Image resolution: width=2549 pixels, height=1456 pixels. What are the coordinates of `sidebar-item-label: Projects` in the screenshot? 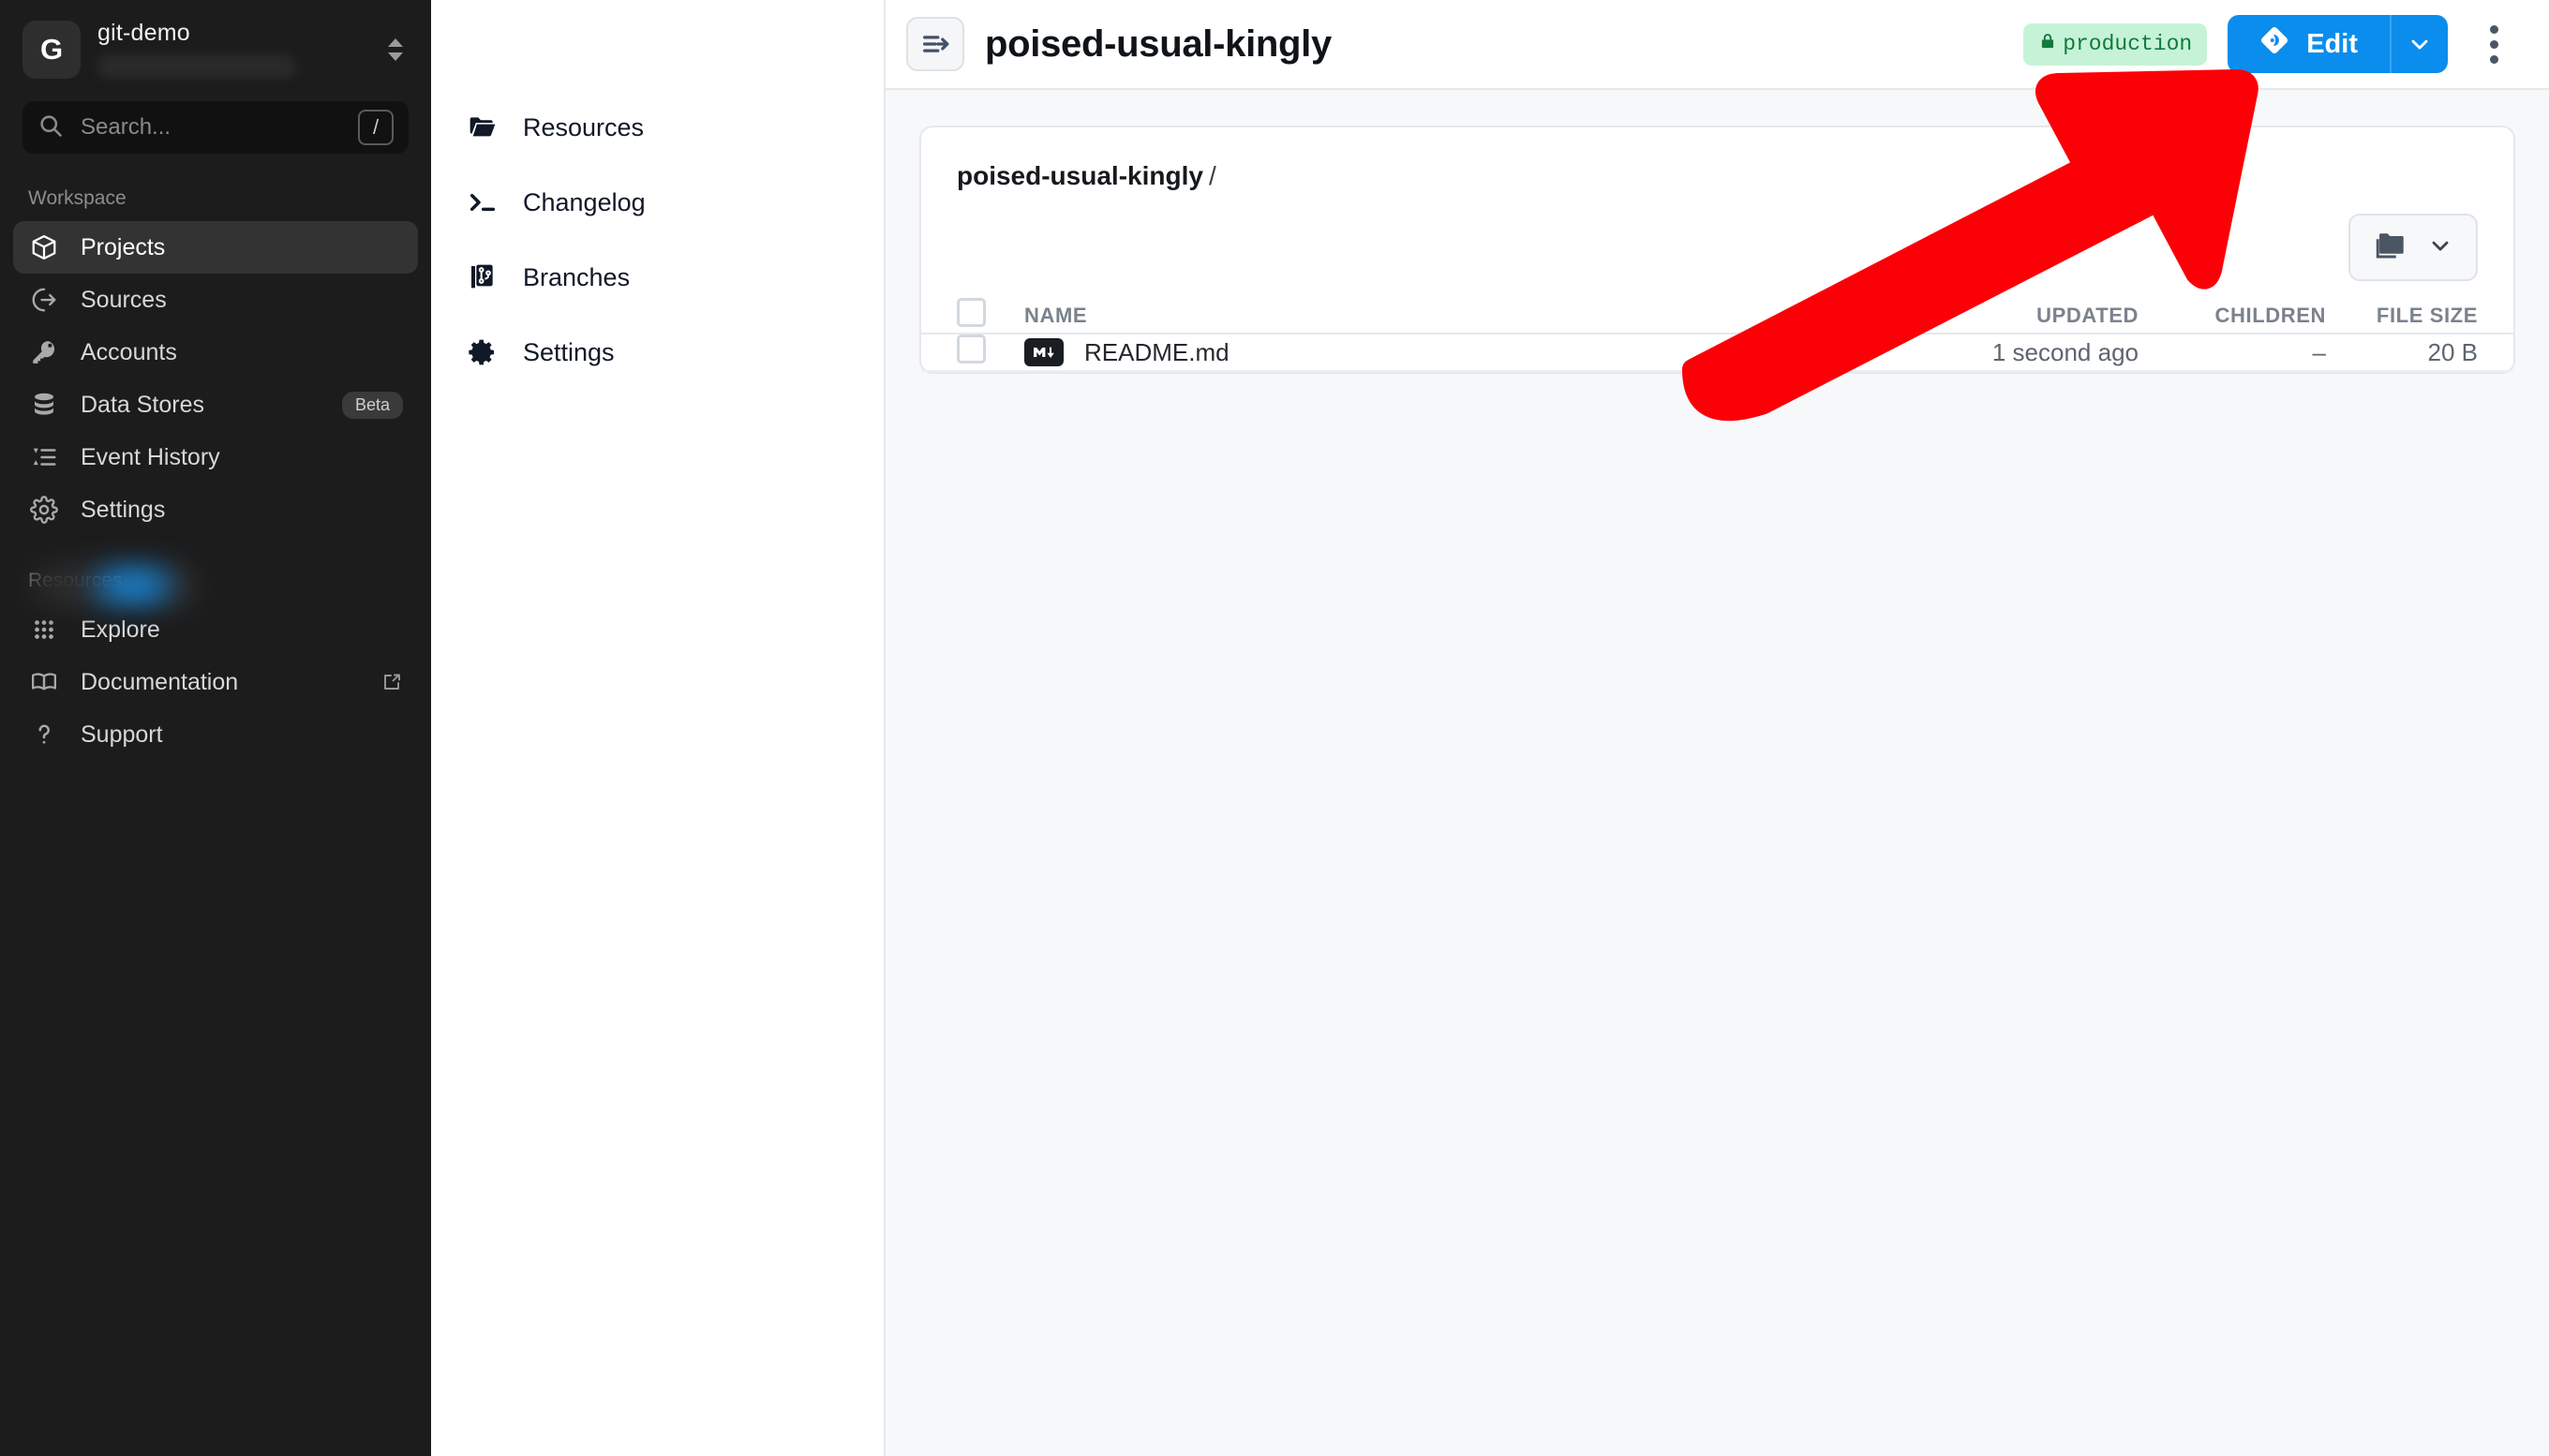 It's located at (123, 246).